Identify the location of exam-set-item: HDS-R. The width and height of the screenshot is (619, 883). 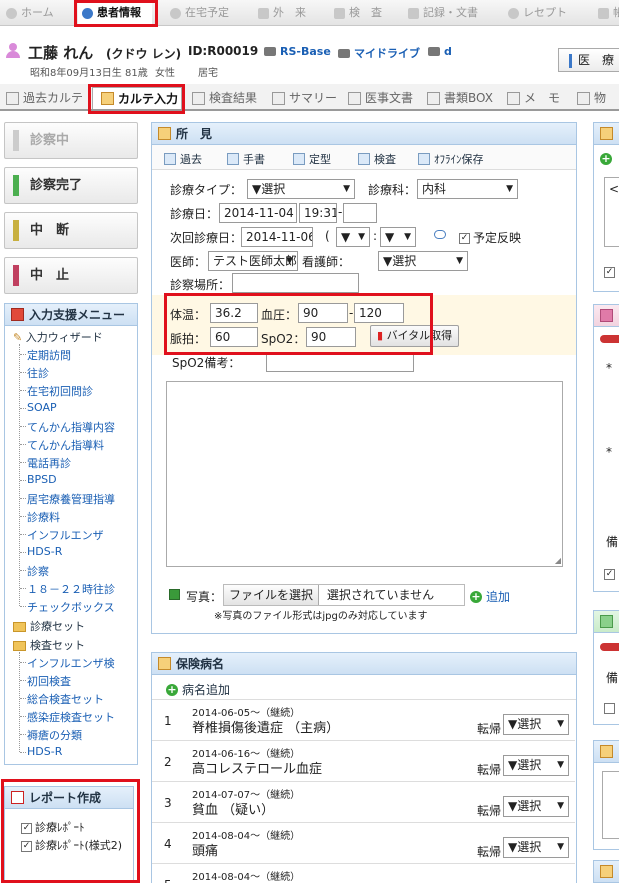
(44, 751).